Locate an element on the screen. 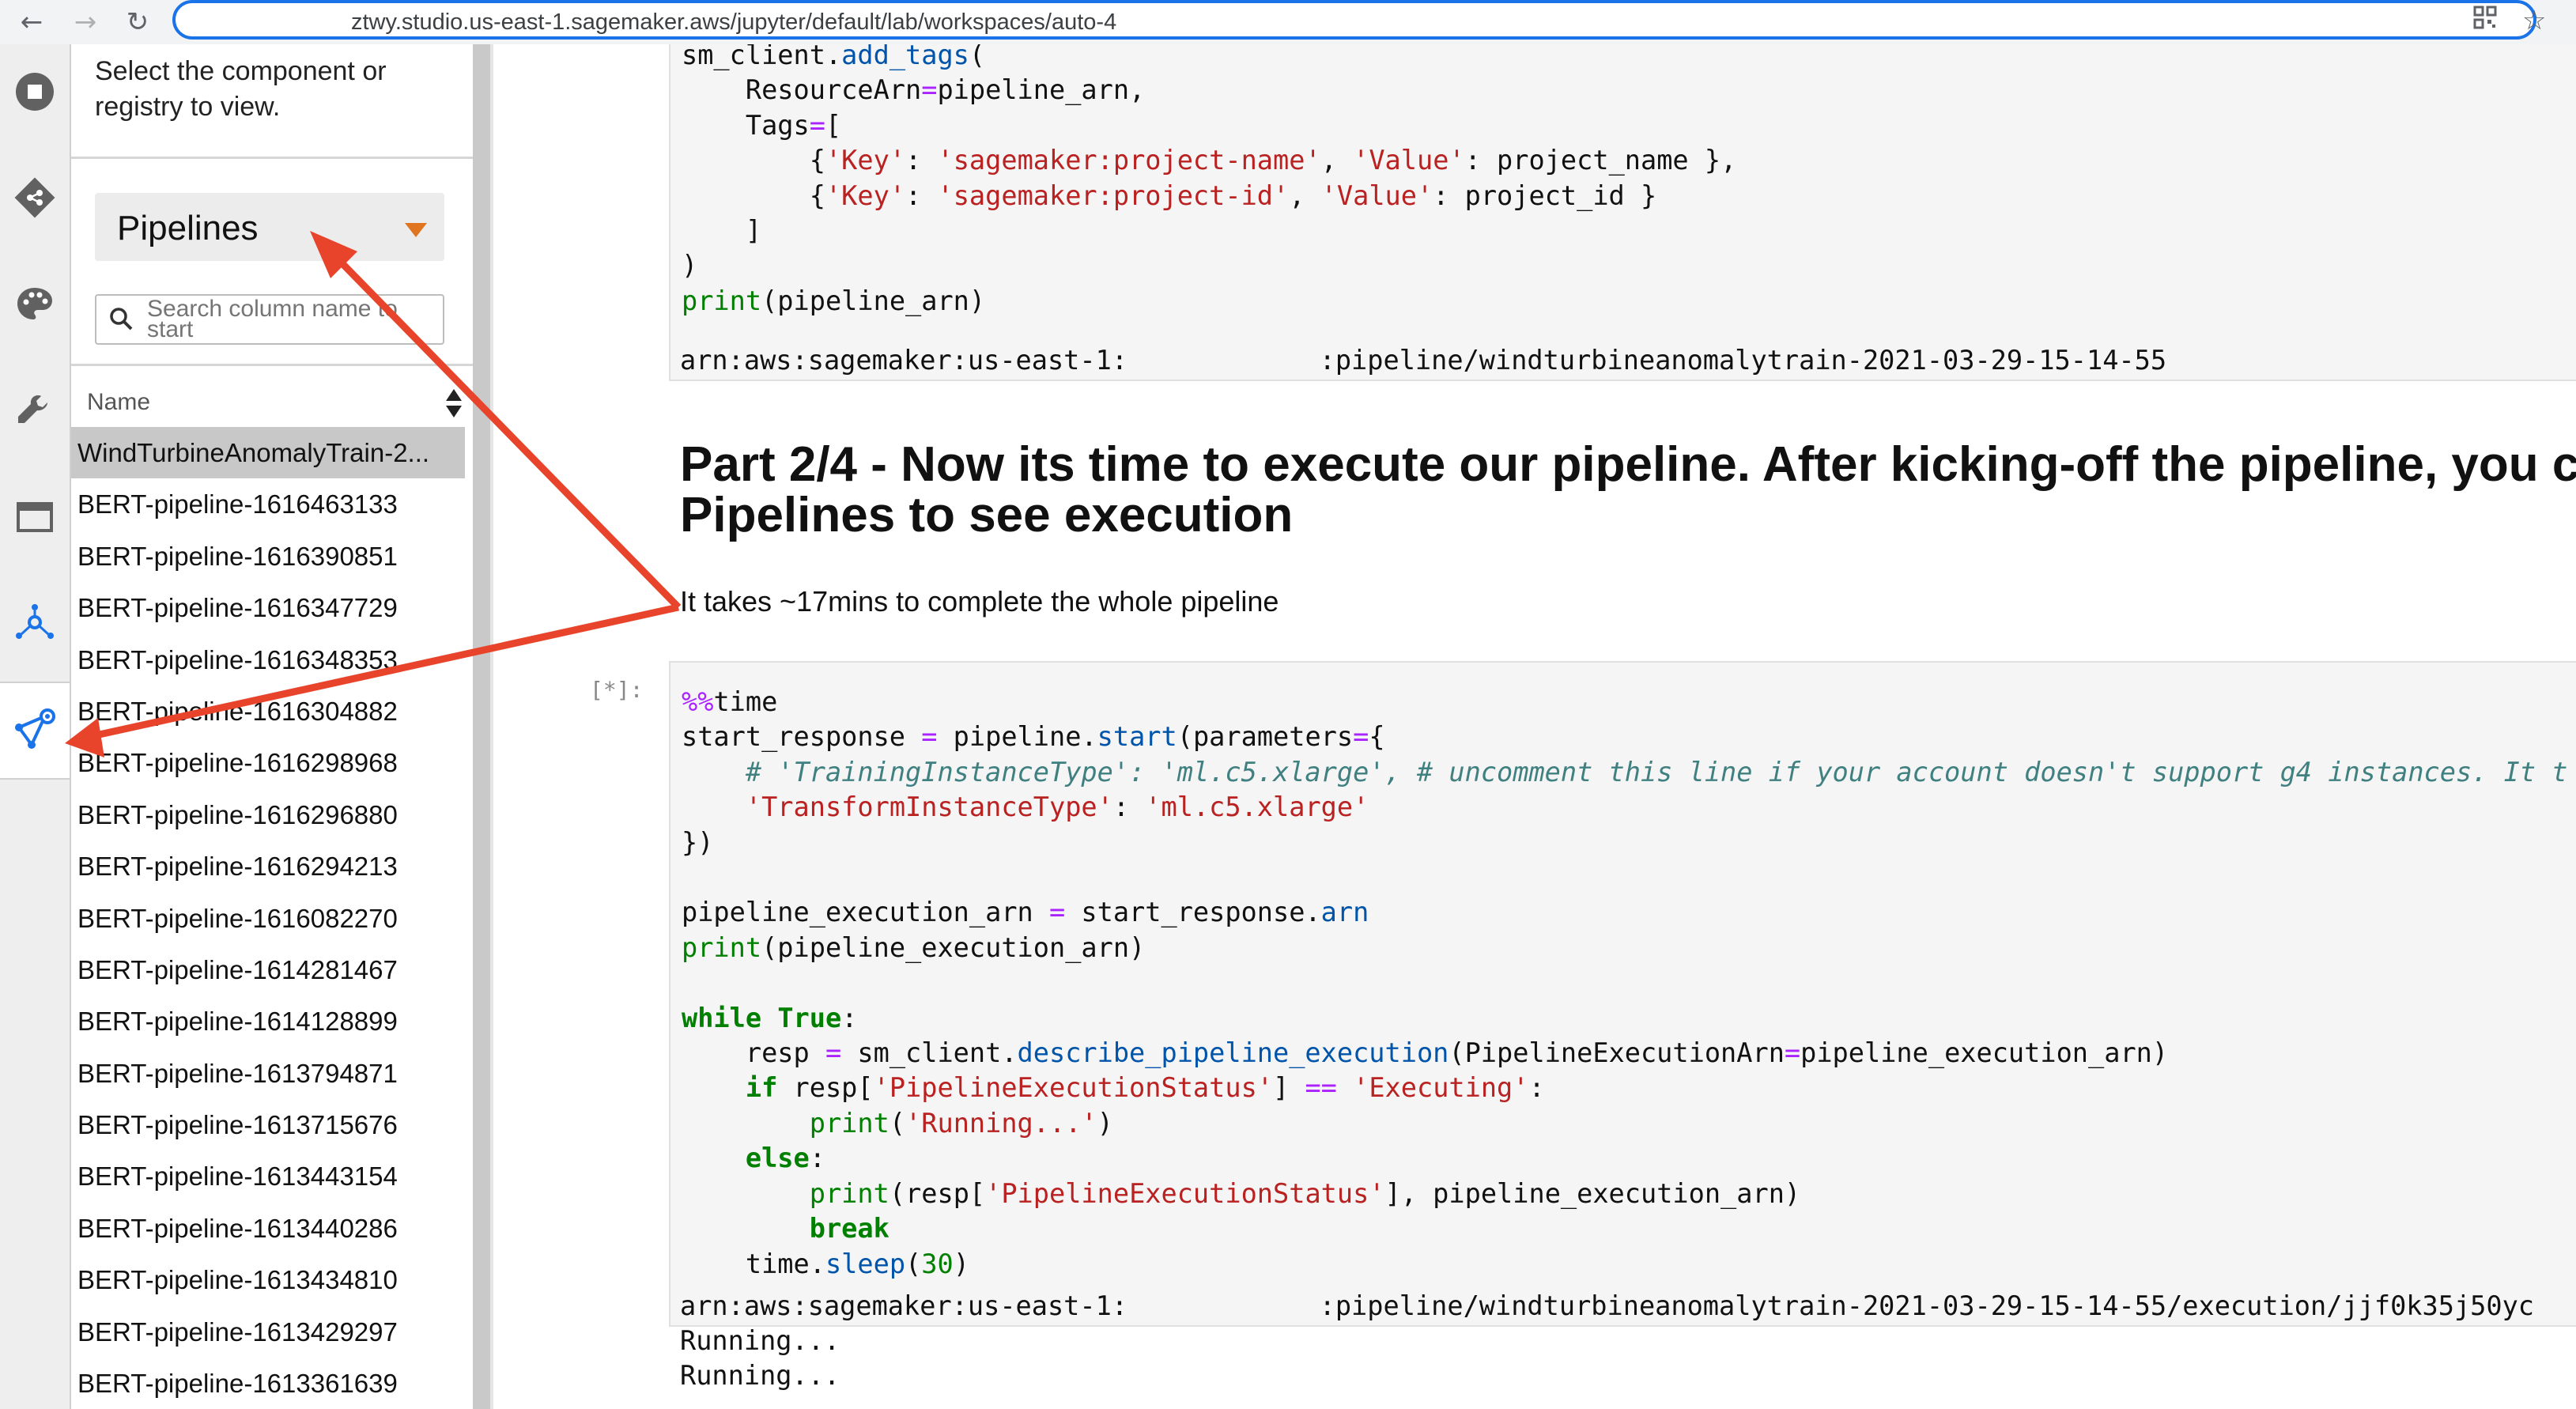 The height and width of the screenshot is (1409, 2576). search-box is located at coordinates (269, 319).